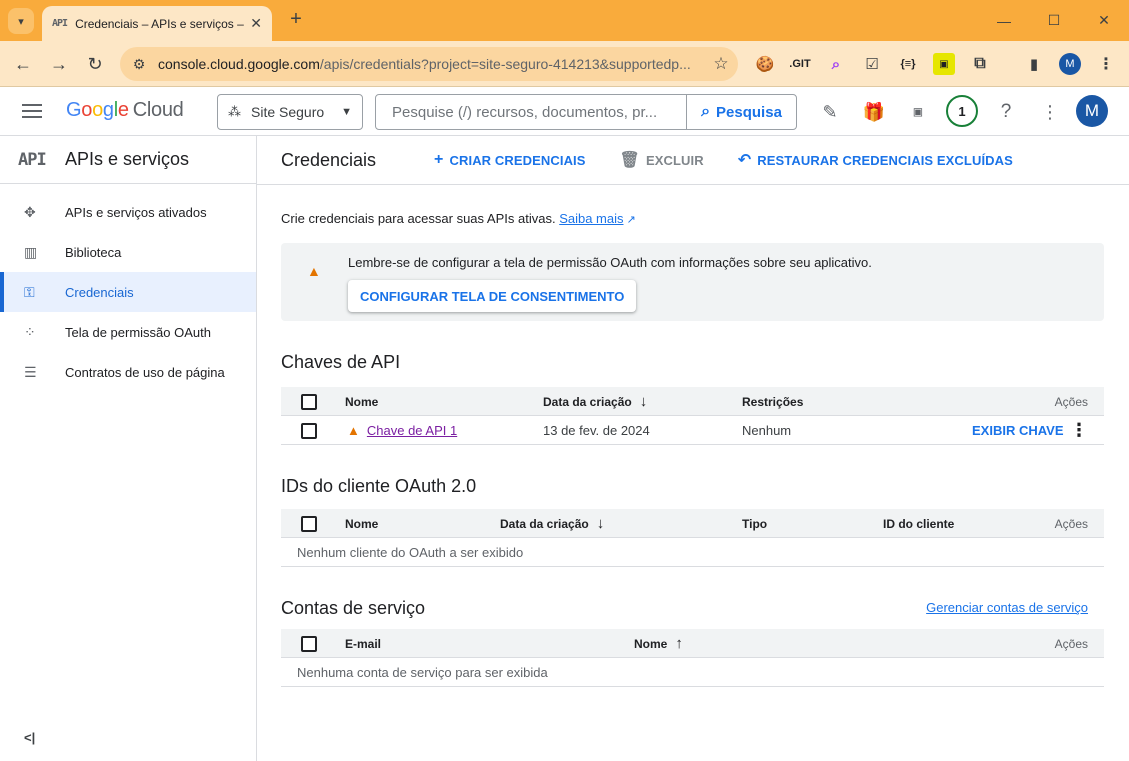 The width and height of the screenshot is (1129, 761). What do you see at coordinates (754, 523) in the screenshot?
I see `column-header-type: Tipo` at bounding box center [754, 523].